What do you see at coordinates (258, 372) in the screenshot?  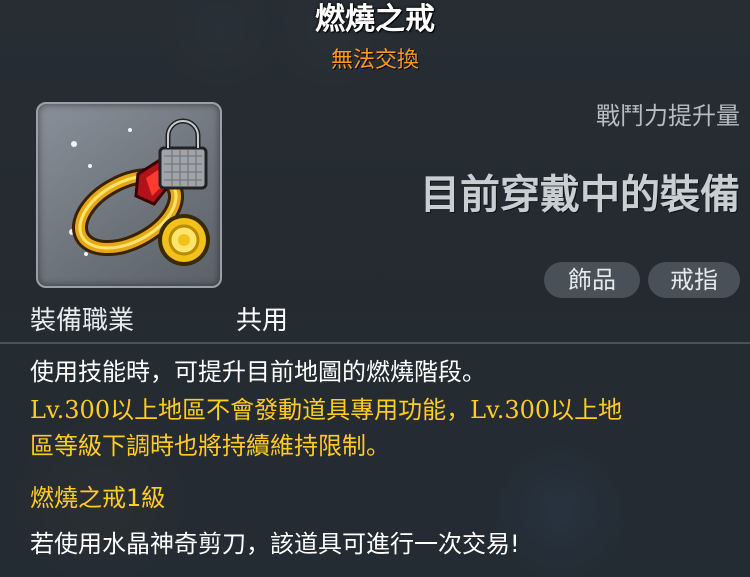 I see `item-description: 使用技能時，可提升目前地圖的燃燒階段。` at bounding box center [258, 372].